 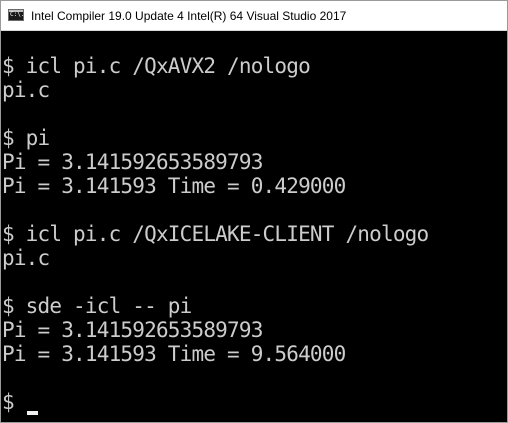 I want to click on text-cursor, so click(x=32, y=413).